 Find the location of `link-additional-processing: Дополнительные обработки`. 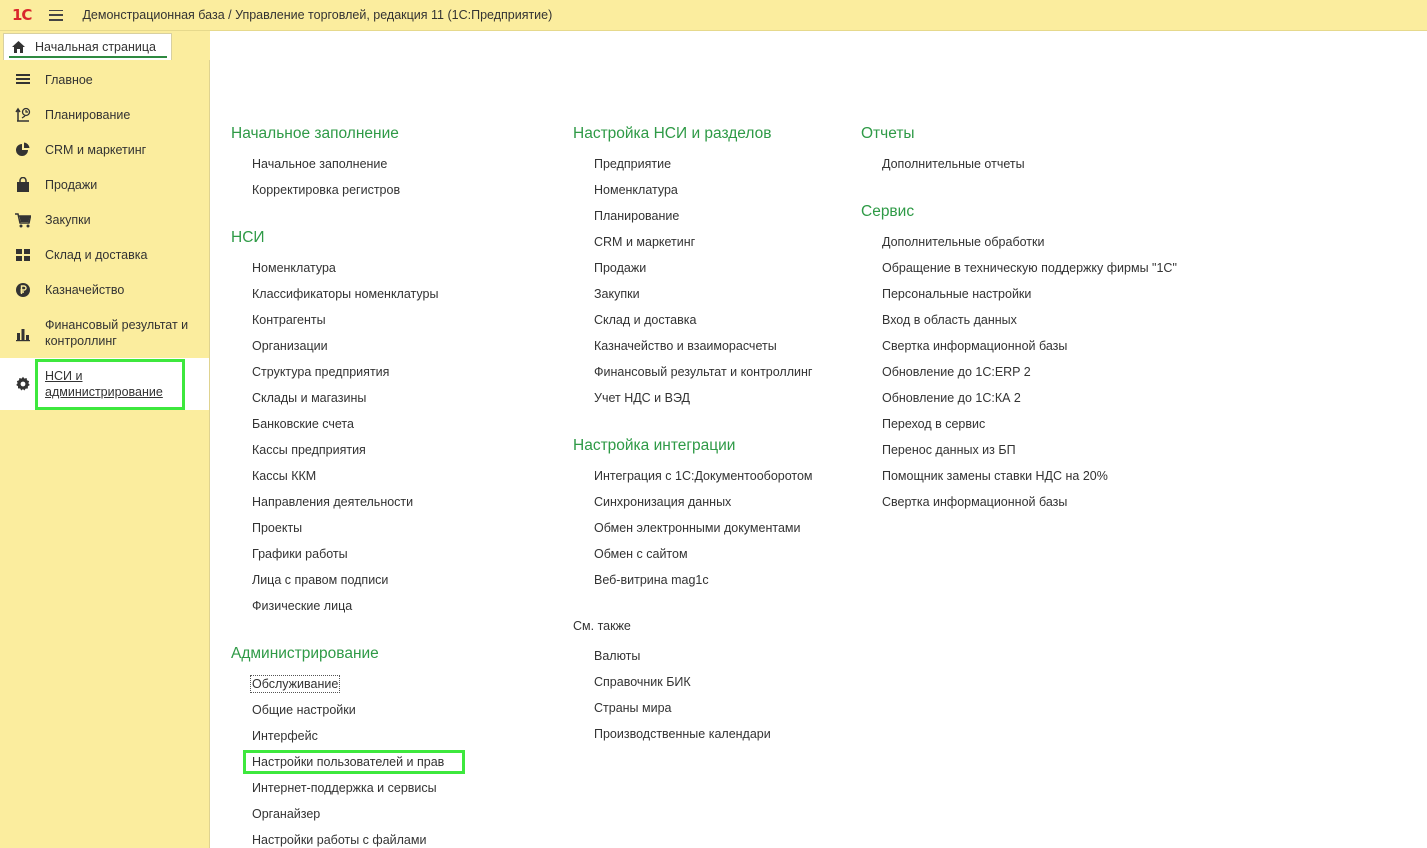

link-additional-processing: Дополнительные обработки is located at coordinates (963, 242).